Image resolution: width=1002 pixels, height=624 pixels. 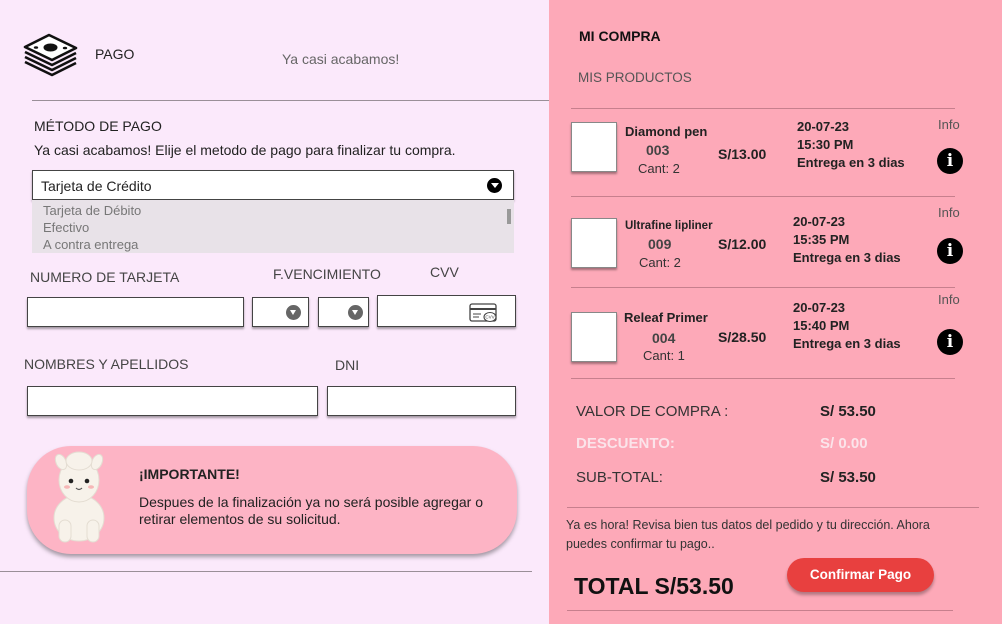 What do you see at coordinates (421, 401) in the screenshot?
I see `dni-input` at bounding box center [421, 401].